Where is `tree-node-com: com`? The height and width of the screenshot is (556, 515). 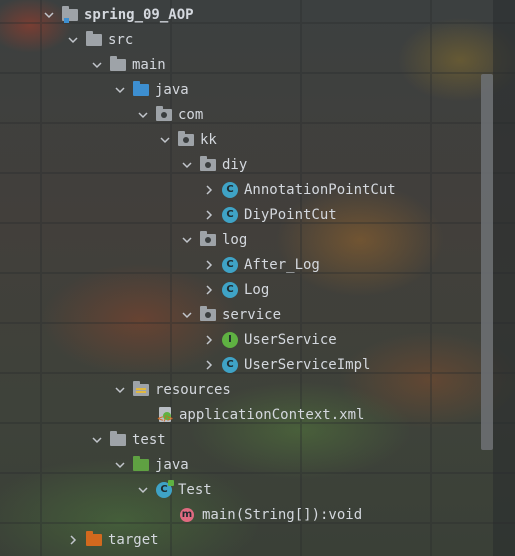 tree-node-com: com is located at coordinates (257, 114).